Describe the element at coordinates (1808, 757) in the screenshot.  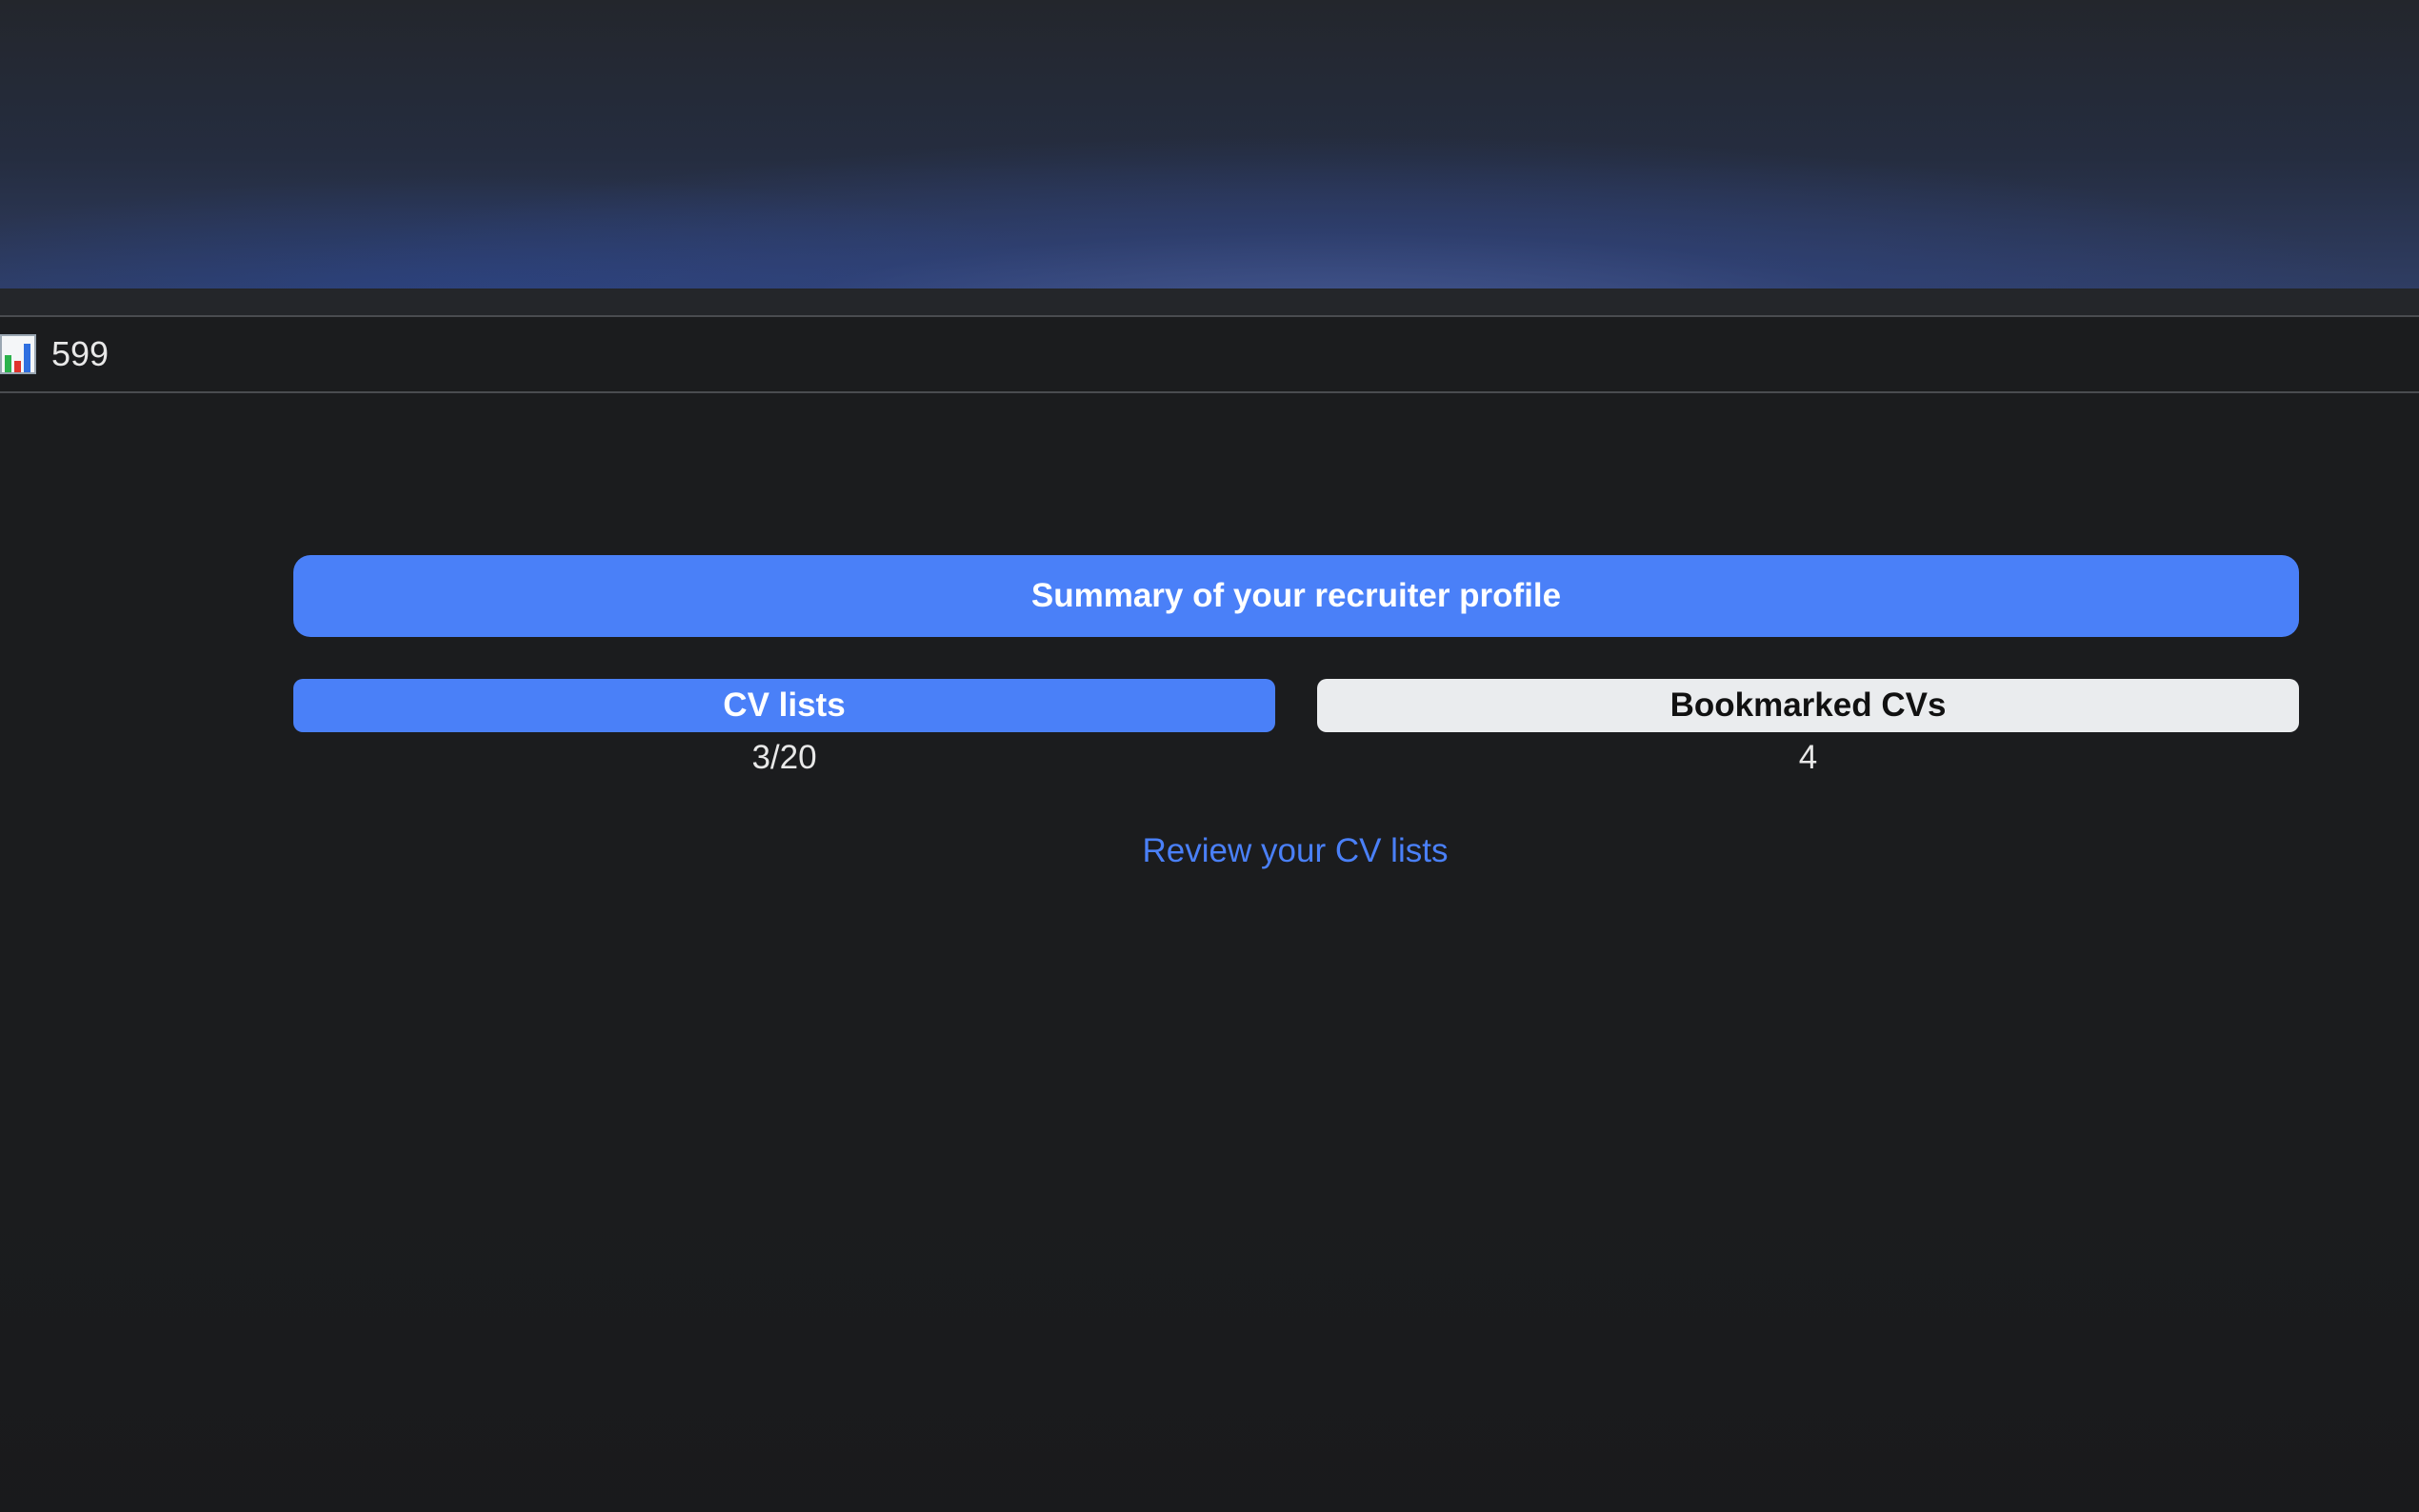
I see `bookmarked-cvs-count: 4` at that location.